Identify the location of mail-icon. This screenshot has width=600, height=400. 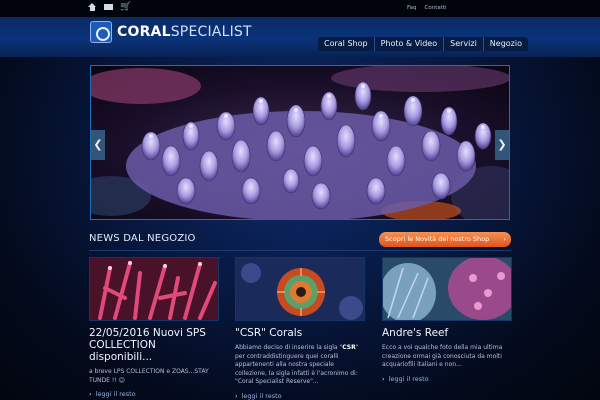
(108, 7).